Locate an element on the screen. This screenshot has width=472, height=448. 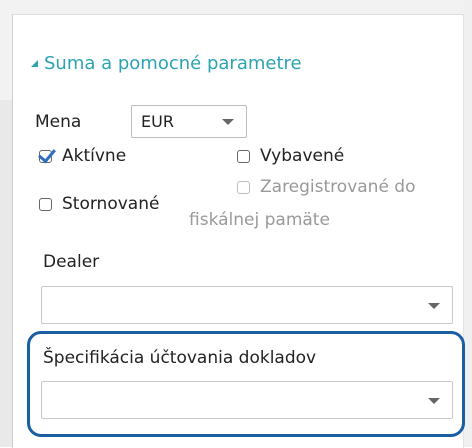
checkbox-equipped: Vybavené is located at coordinates (290, 156).